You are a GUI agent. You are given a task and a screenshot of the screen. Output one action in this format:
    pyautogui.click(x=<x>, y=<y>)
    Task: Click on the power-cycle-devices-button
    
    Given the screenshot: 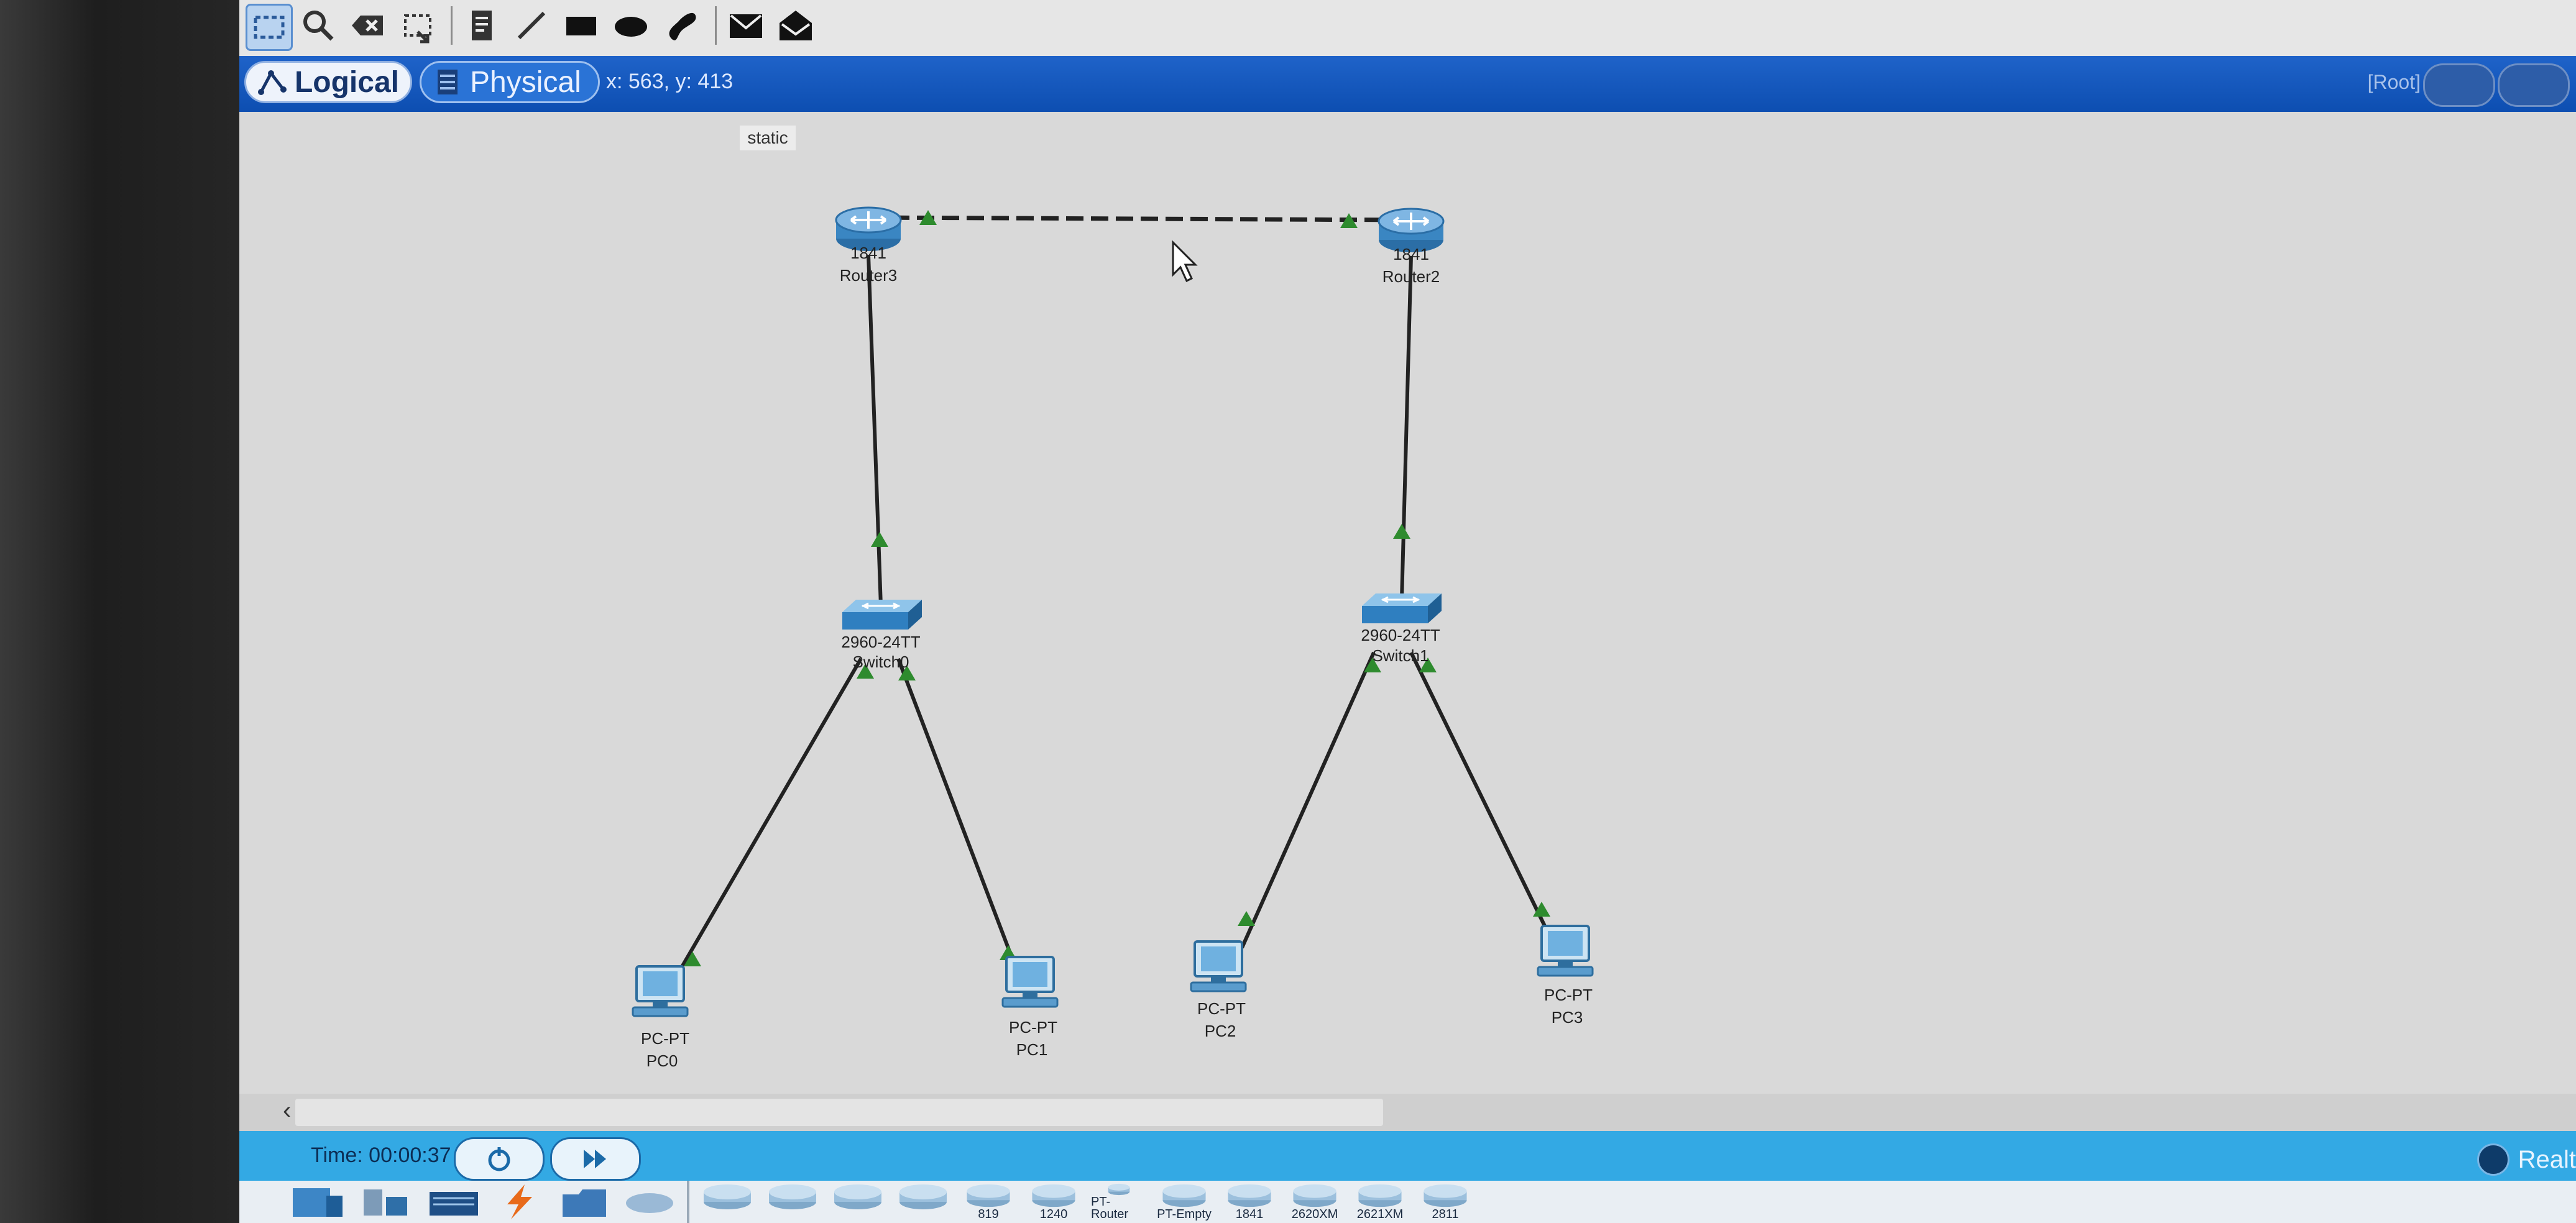 What is the action you would take?
    pyautogui.click(x=499, y=1159)
    